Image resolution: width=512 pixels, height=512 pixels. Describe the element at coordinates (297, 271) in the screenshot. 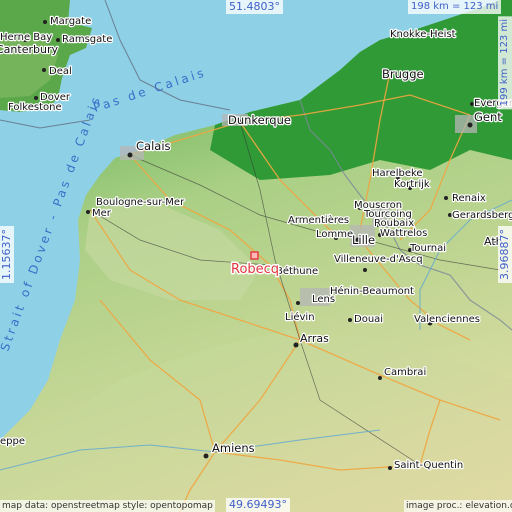

I see `place-bethune: Béthune` at that location.